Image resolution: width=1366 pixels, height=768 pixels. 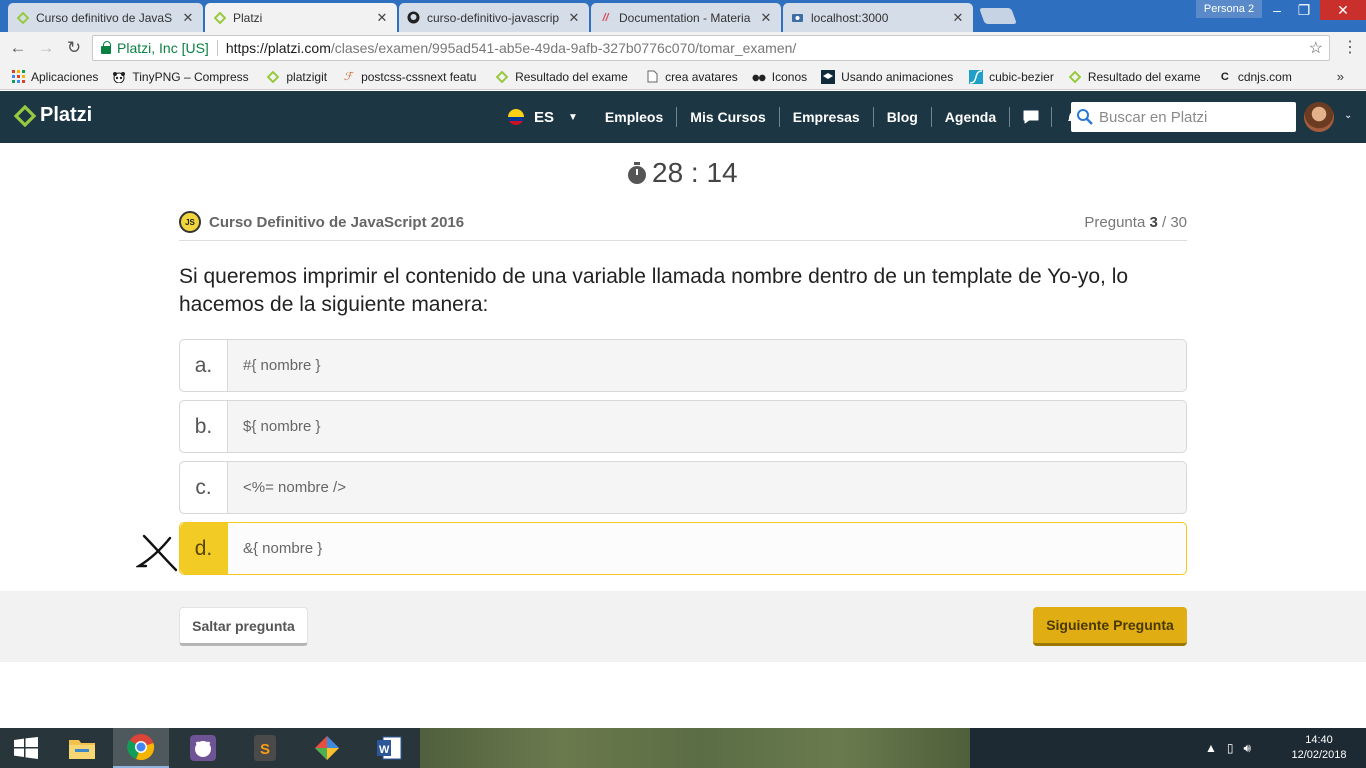 What do you see at coordinates (82, 748) in the screenshot?
I see `file-explorer-icon` at bounding box center [82, 748].